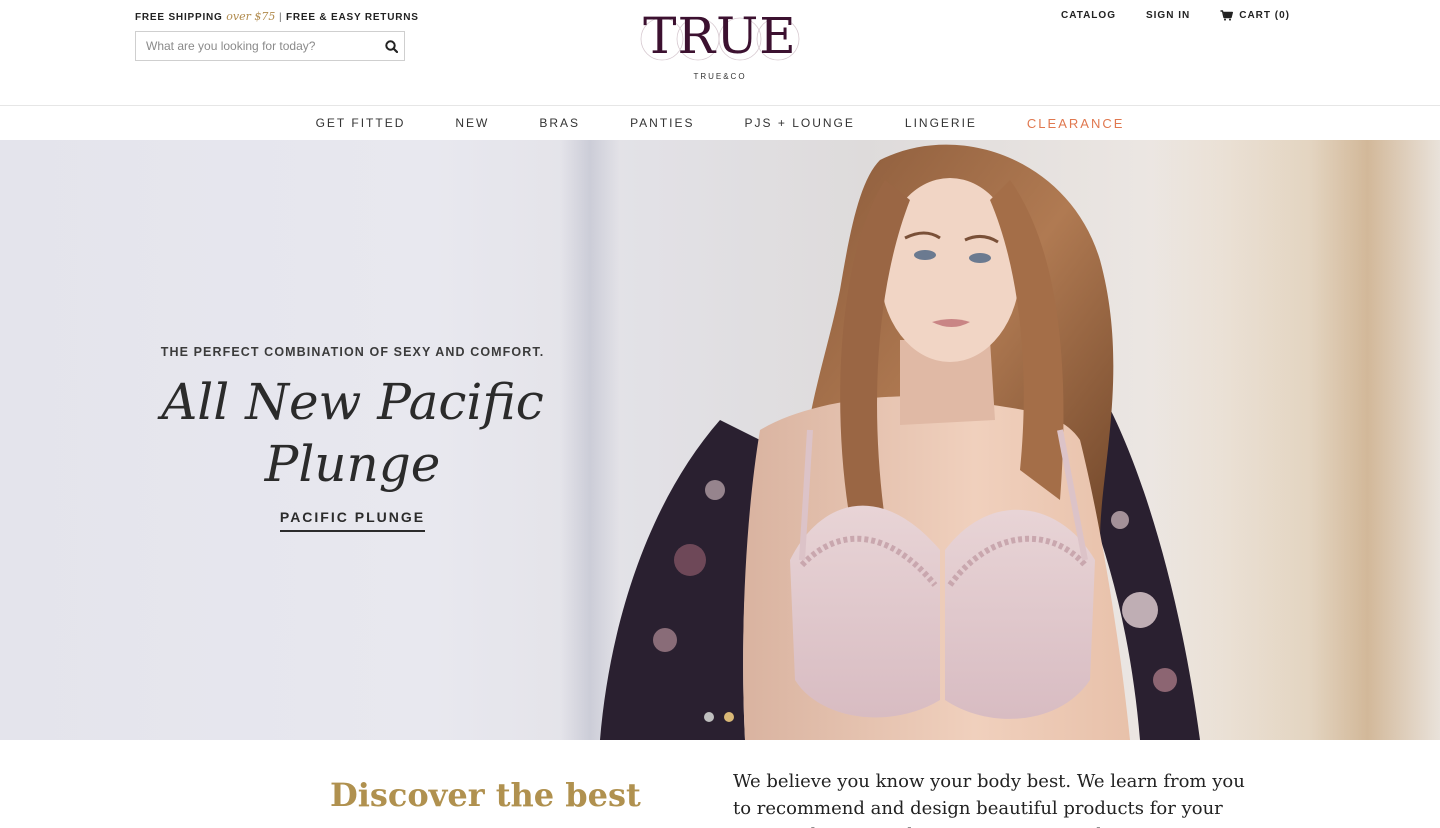 This screenshot has width=1440, height=828. I want to click on search-box, so click(270, 46).